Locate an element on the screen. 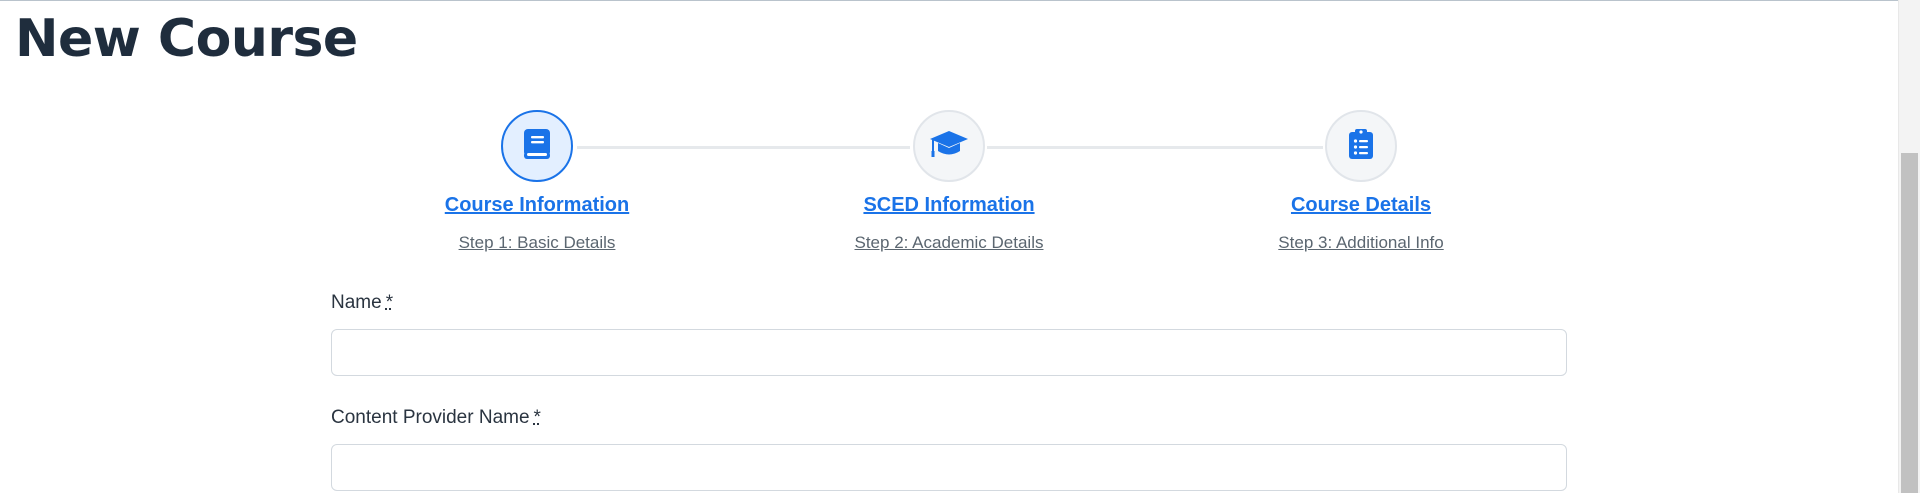  content-provider-name-input is located at coordinates (949, 467).